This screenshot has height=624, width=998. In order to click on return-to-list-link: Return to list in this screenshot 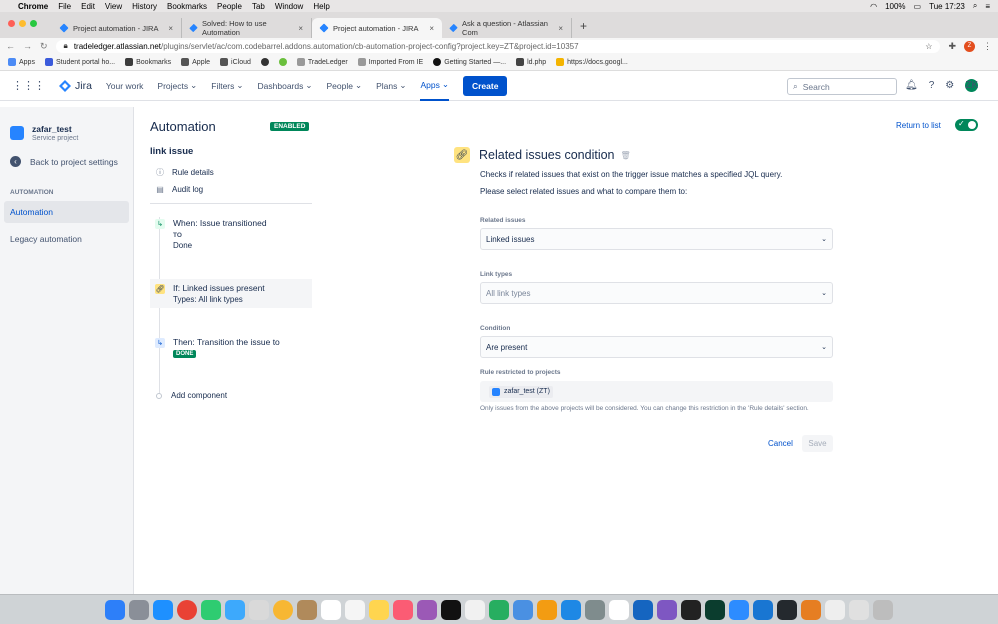, I will do `click(918, 125)`.